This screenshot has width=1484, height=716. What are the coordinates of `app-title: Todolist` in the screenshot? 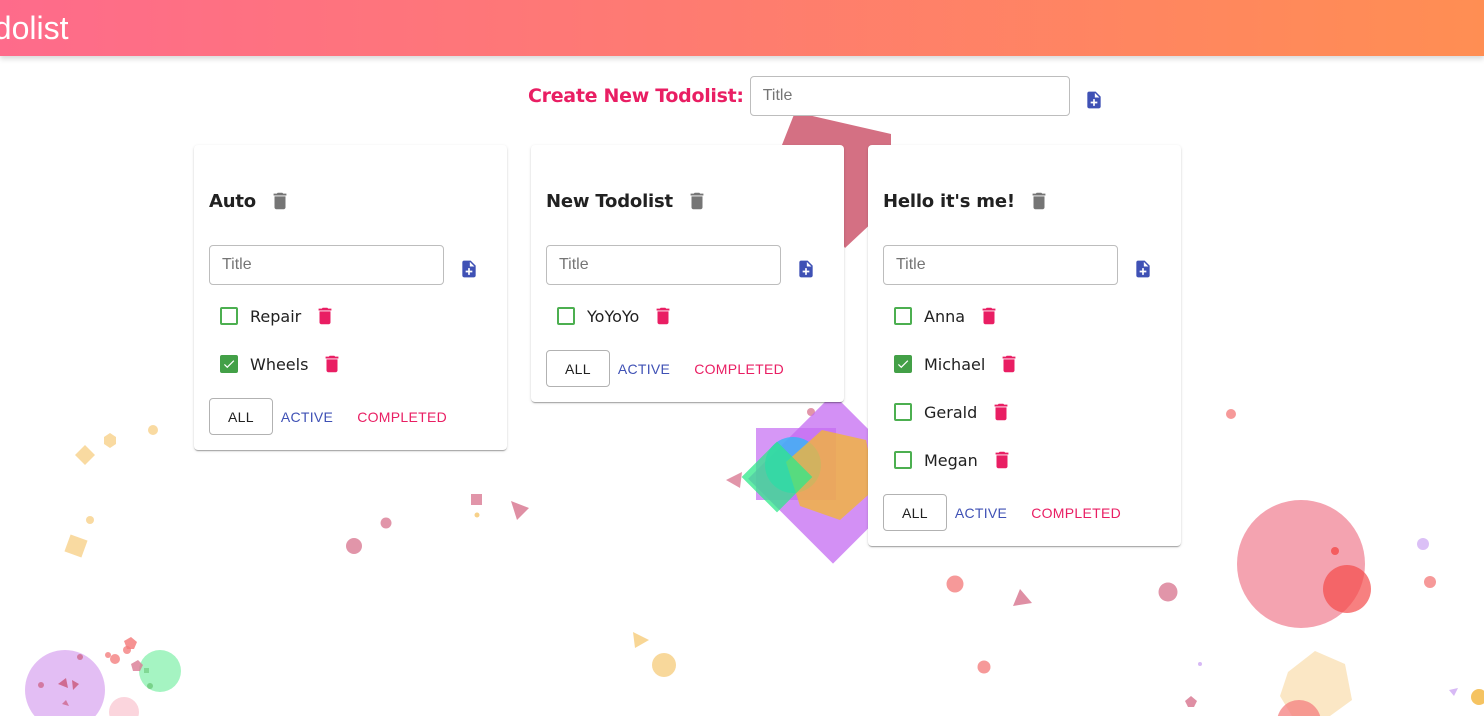 It's located at (34, 28).